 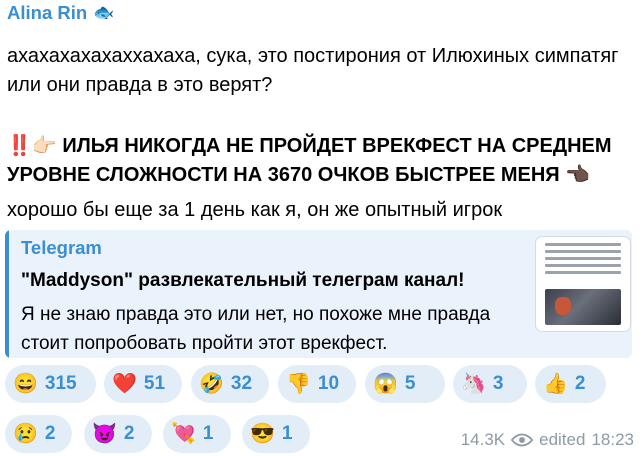 I want to click on author-name-text: Alina Rin, so click(x=47, y=13).